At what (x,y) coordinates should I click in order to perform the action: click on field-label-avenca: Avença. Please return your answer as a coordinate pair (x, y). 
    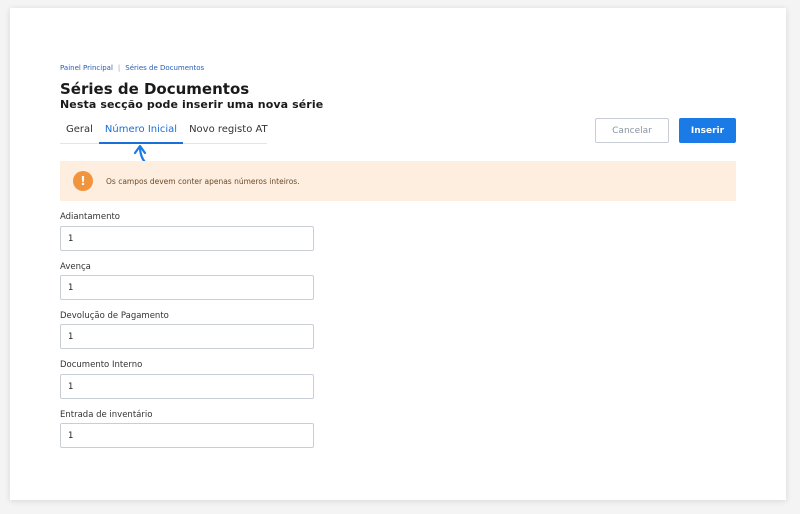
    Looking at the image, I should click on (75, 267).